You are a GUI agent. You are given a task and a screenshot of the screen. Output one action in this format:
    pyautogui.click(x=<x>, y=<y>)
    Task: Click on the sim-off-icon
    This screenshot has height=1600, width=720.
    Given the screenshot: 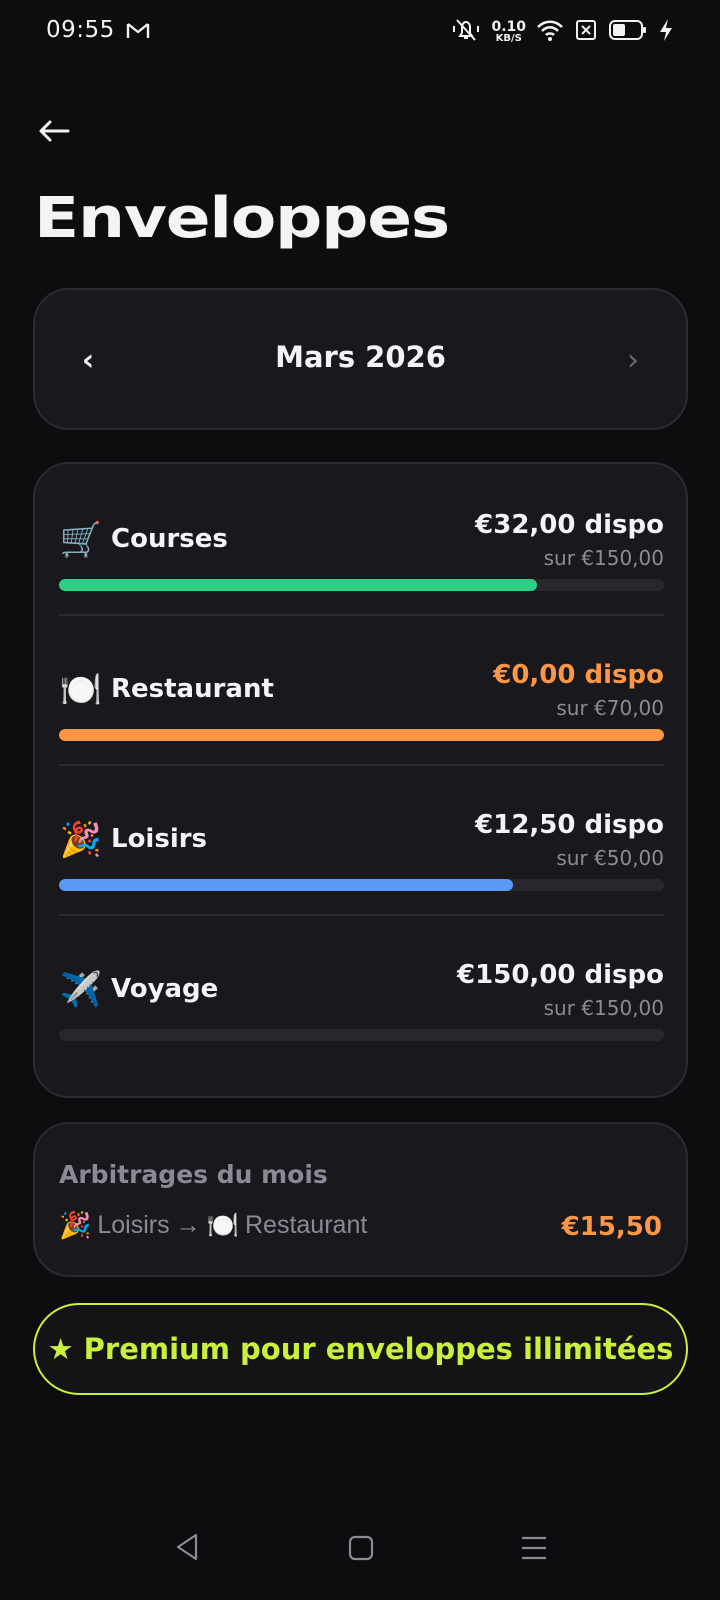 What is the action you would take?
    pyautogui.click(x=586, y=32)
    